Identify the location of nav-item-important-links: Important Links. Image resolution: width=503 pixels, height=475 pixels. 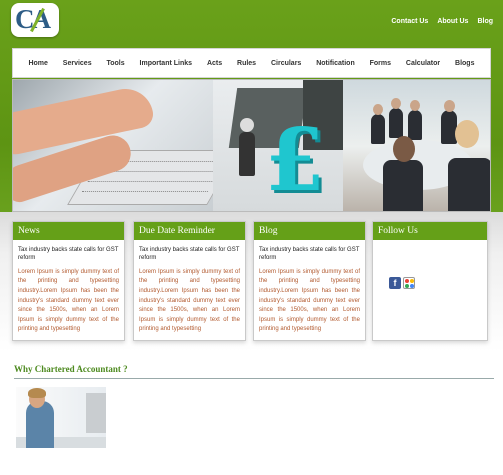
(166, 63).